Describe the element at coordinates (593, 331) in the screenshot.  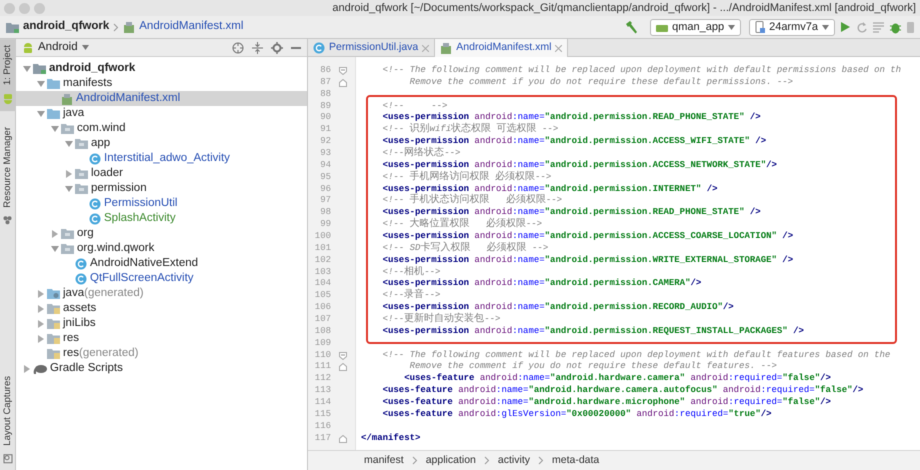
I see `code-line: <uses-permission android:name="android.permission.REQUEST_INSTALL_PACKAGES" />` at that location.